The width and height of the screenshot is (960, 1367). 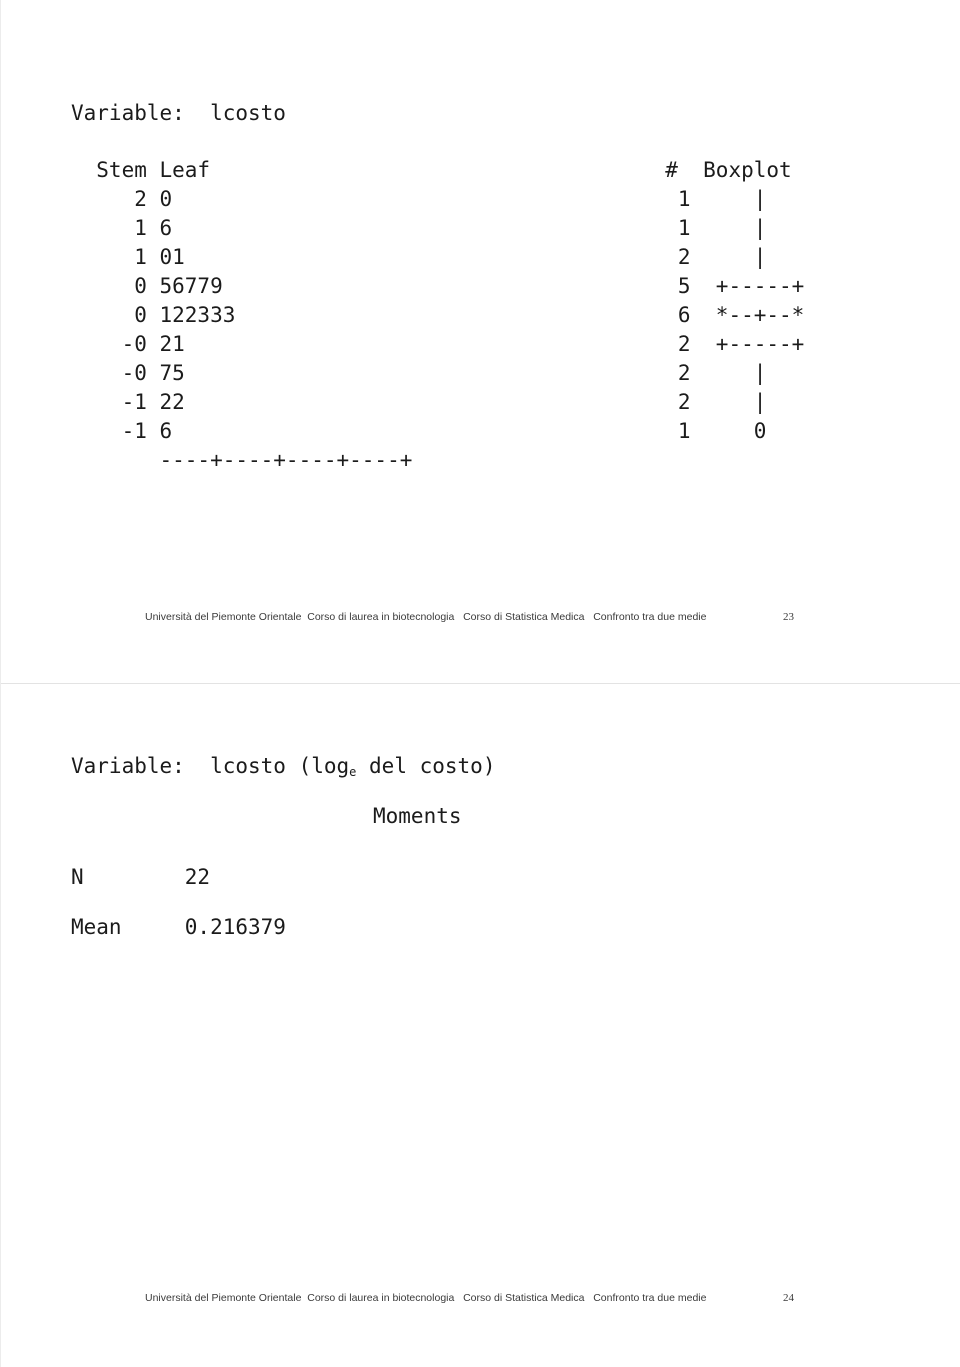 I want to click on slide-2-title-subscript: e, so click(x=353, y=772).